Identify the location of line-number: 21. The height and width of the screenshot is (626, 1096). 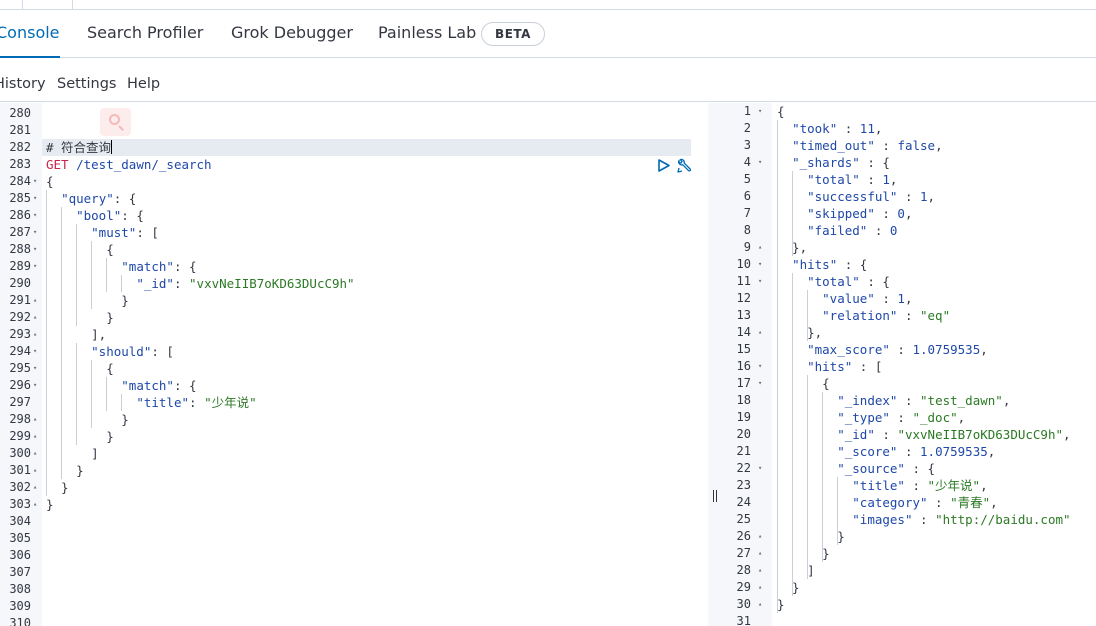
(743, 451).